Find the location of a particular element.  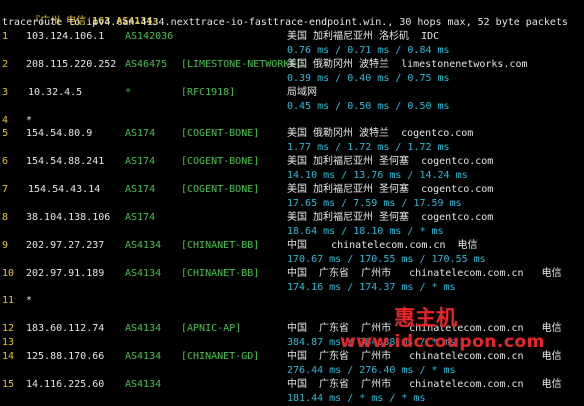

hop-asn: AS46475 is located at coordinates (146, 64).